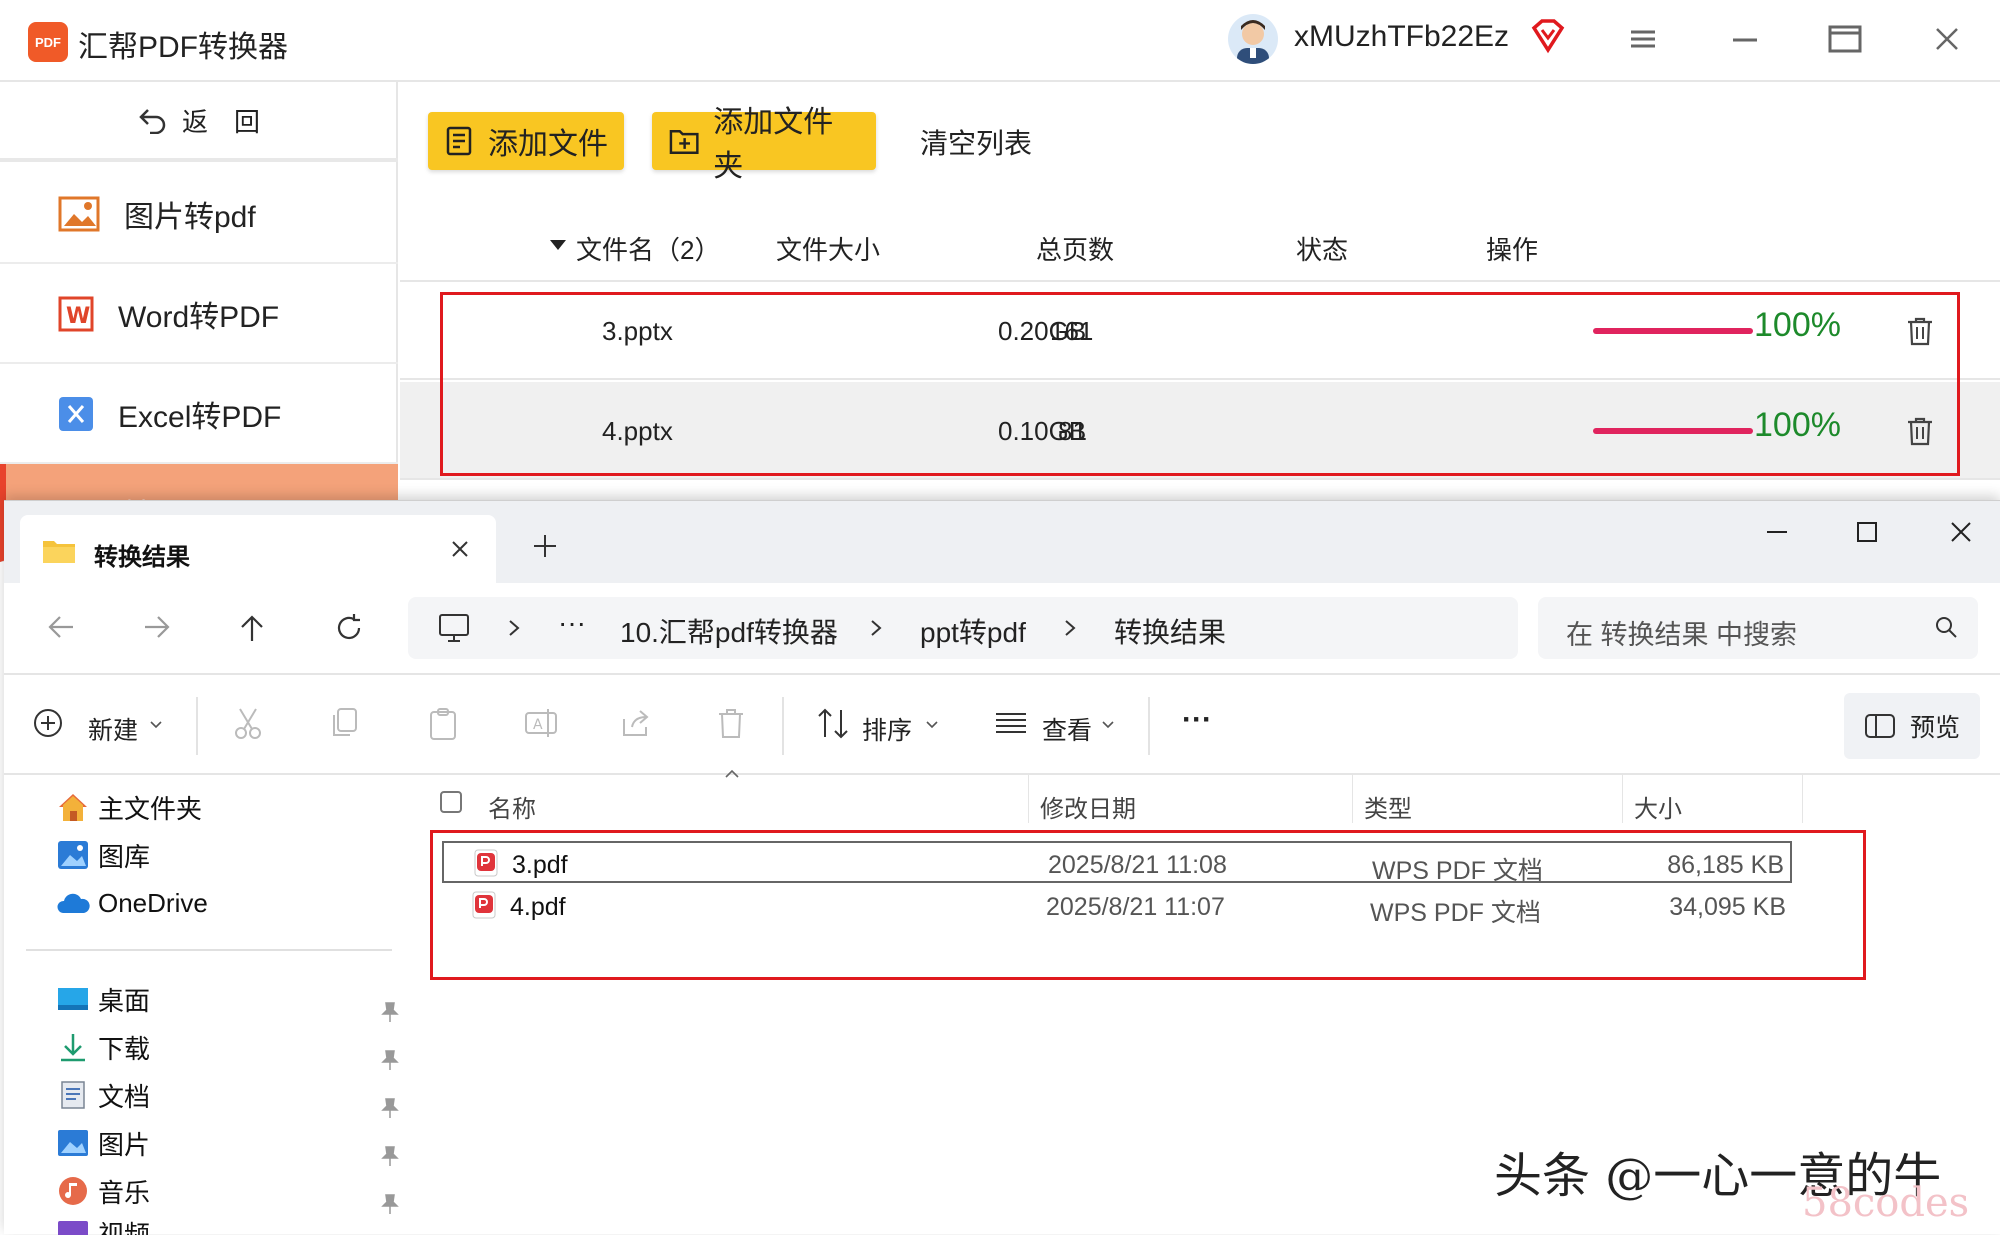  I want to click on add-file-button: 添加文件, so click(526, 141).